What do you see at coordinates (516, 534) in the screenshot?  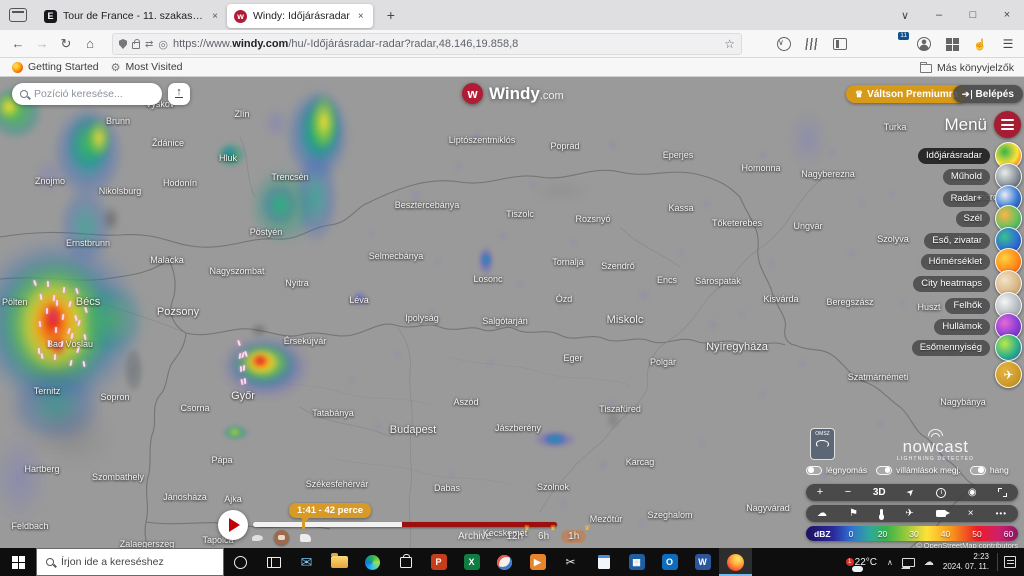 I see `preset-12h: 12h ♛` at bounding box center [516, 534].